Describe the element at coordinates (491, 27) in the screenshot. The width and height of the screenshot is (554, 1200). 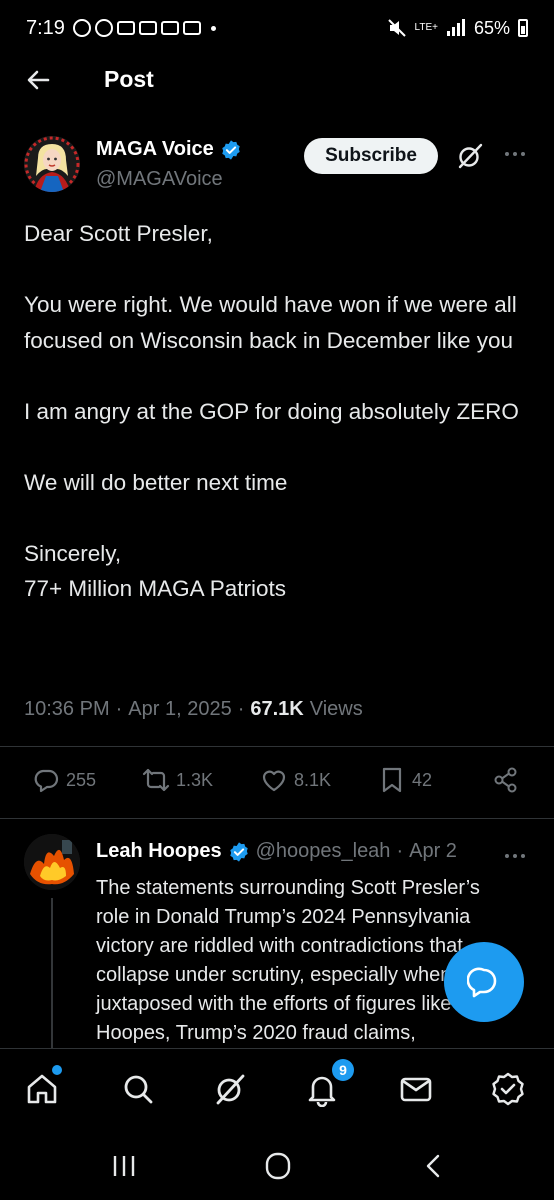
I see `battery-percent: 65%` at that location.